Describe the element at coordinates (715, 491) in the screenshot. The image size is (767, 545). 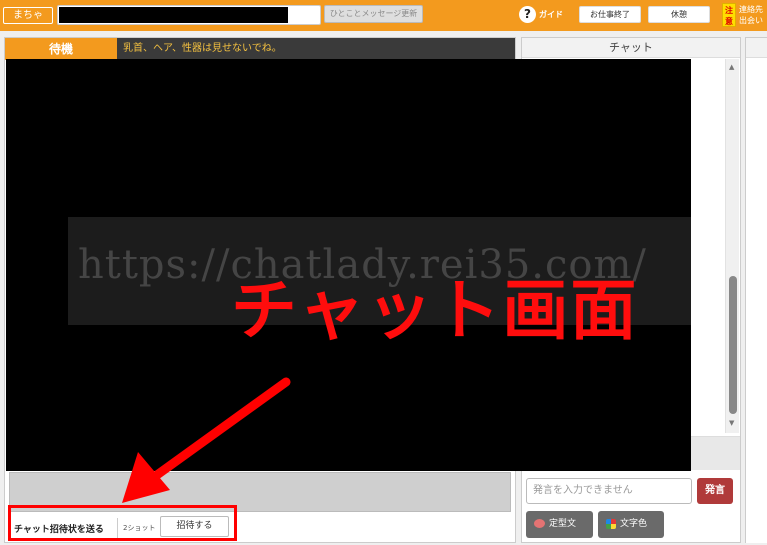
I see `send-button: 発言` at that location.